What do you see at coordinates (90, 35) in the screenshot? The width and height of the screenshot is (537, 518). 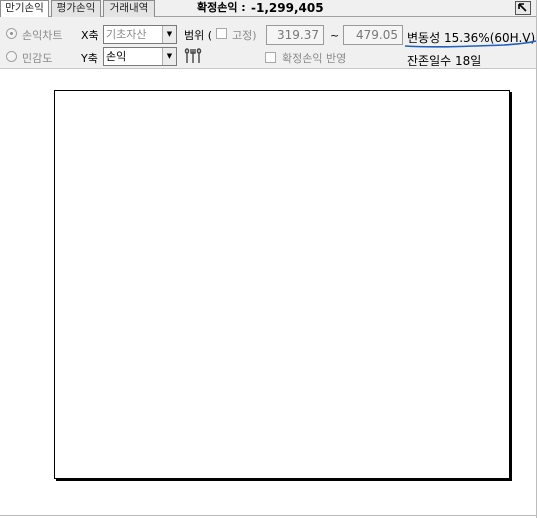 I see `x-axis-label: X축` at bounding box center [90, 35].